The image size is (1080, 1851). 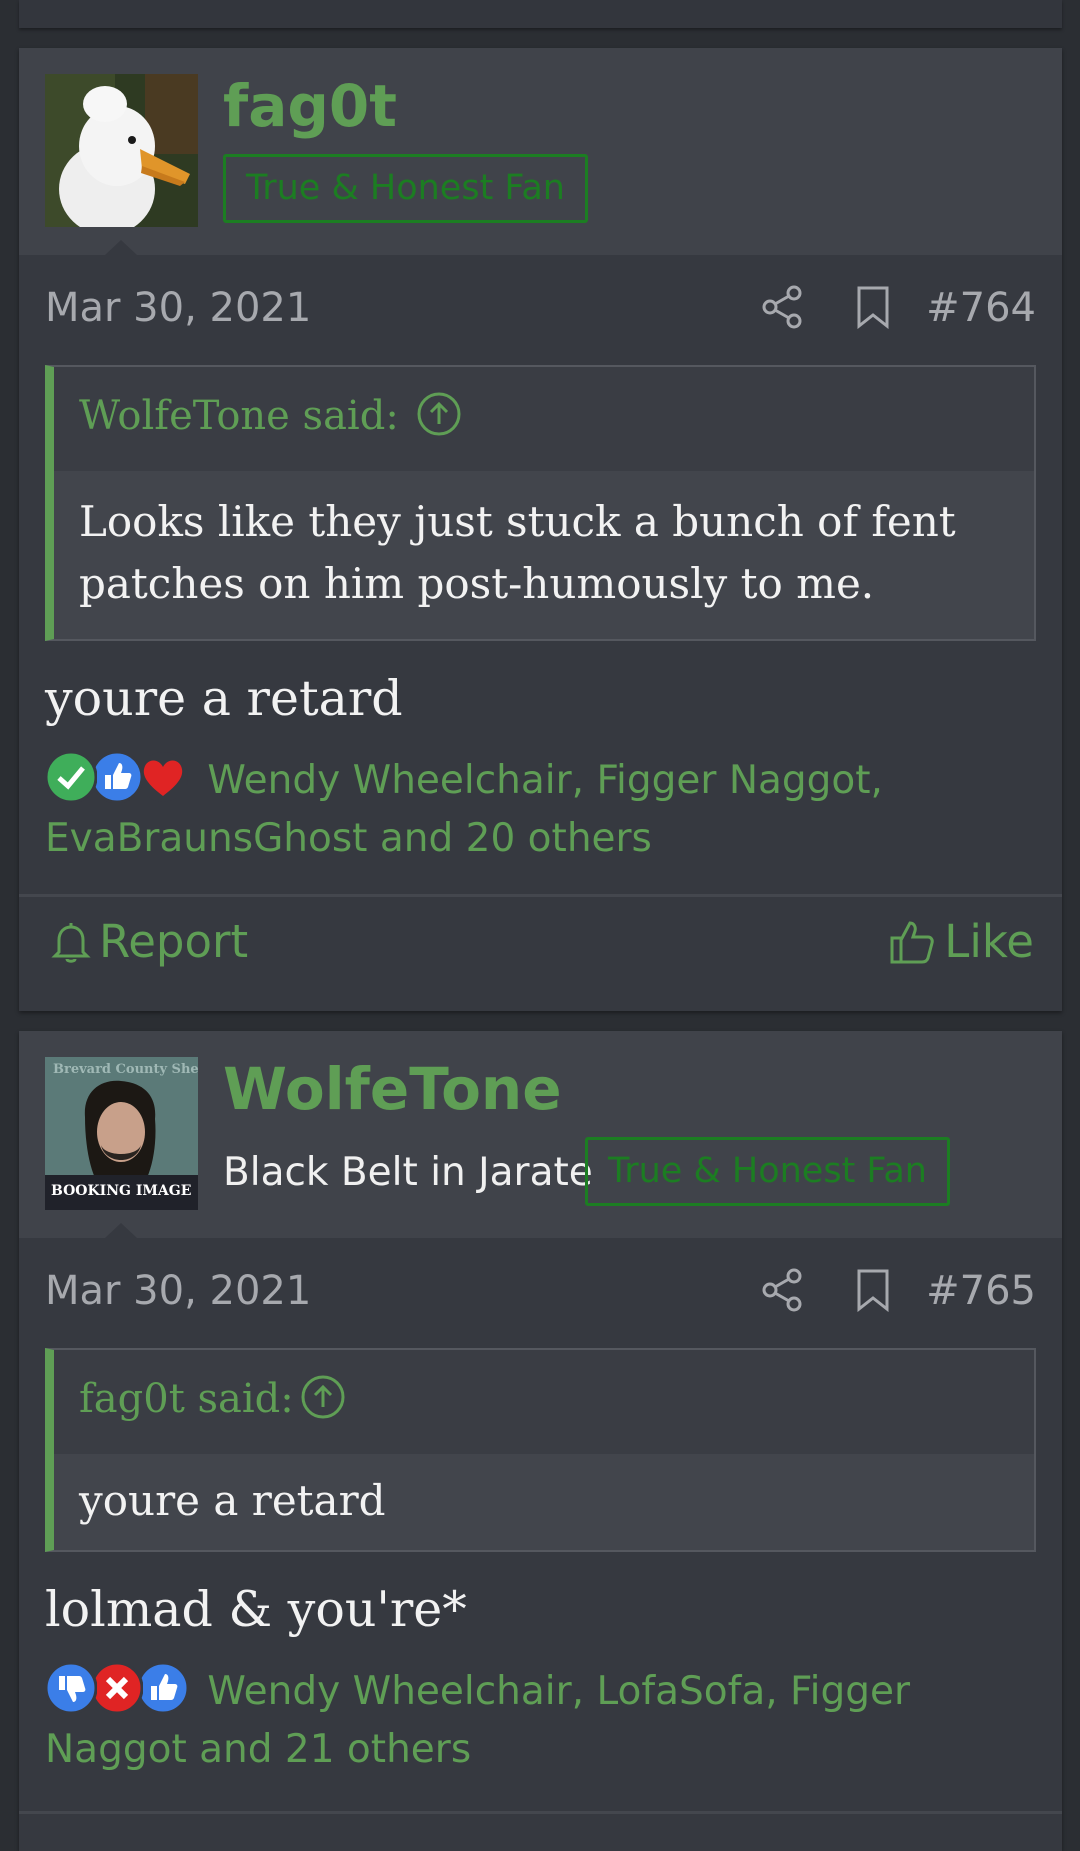 What do you see at coordinates (544, 1402) in the screenshot?
I see `quote-header: fag0t said:` at bounding box center [544, 1402].